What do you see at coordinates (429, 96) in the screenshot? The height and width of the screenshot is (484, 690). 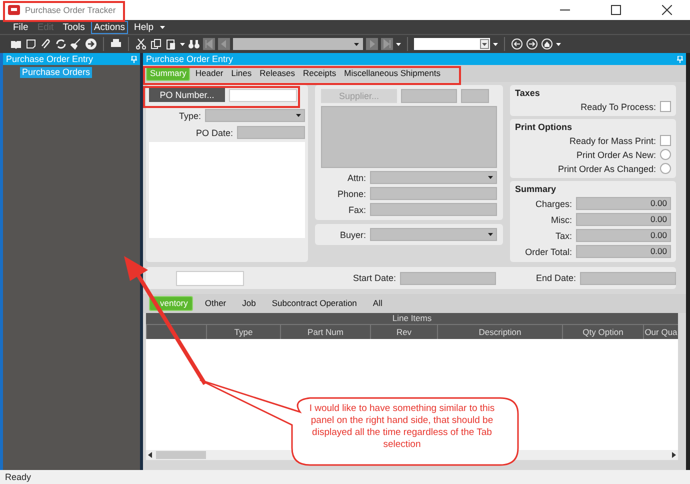 I see `supplier-id-field` at bounding box center [429, 96].